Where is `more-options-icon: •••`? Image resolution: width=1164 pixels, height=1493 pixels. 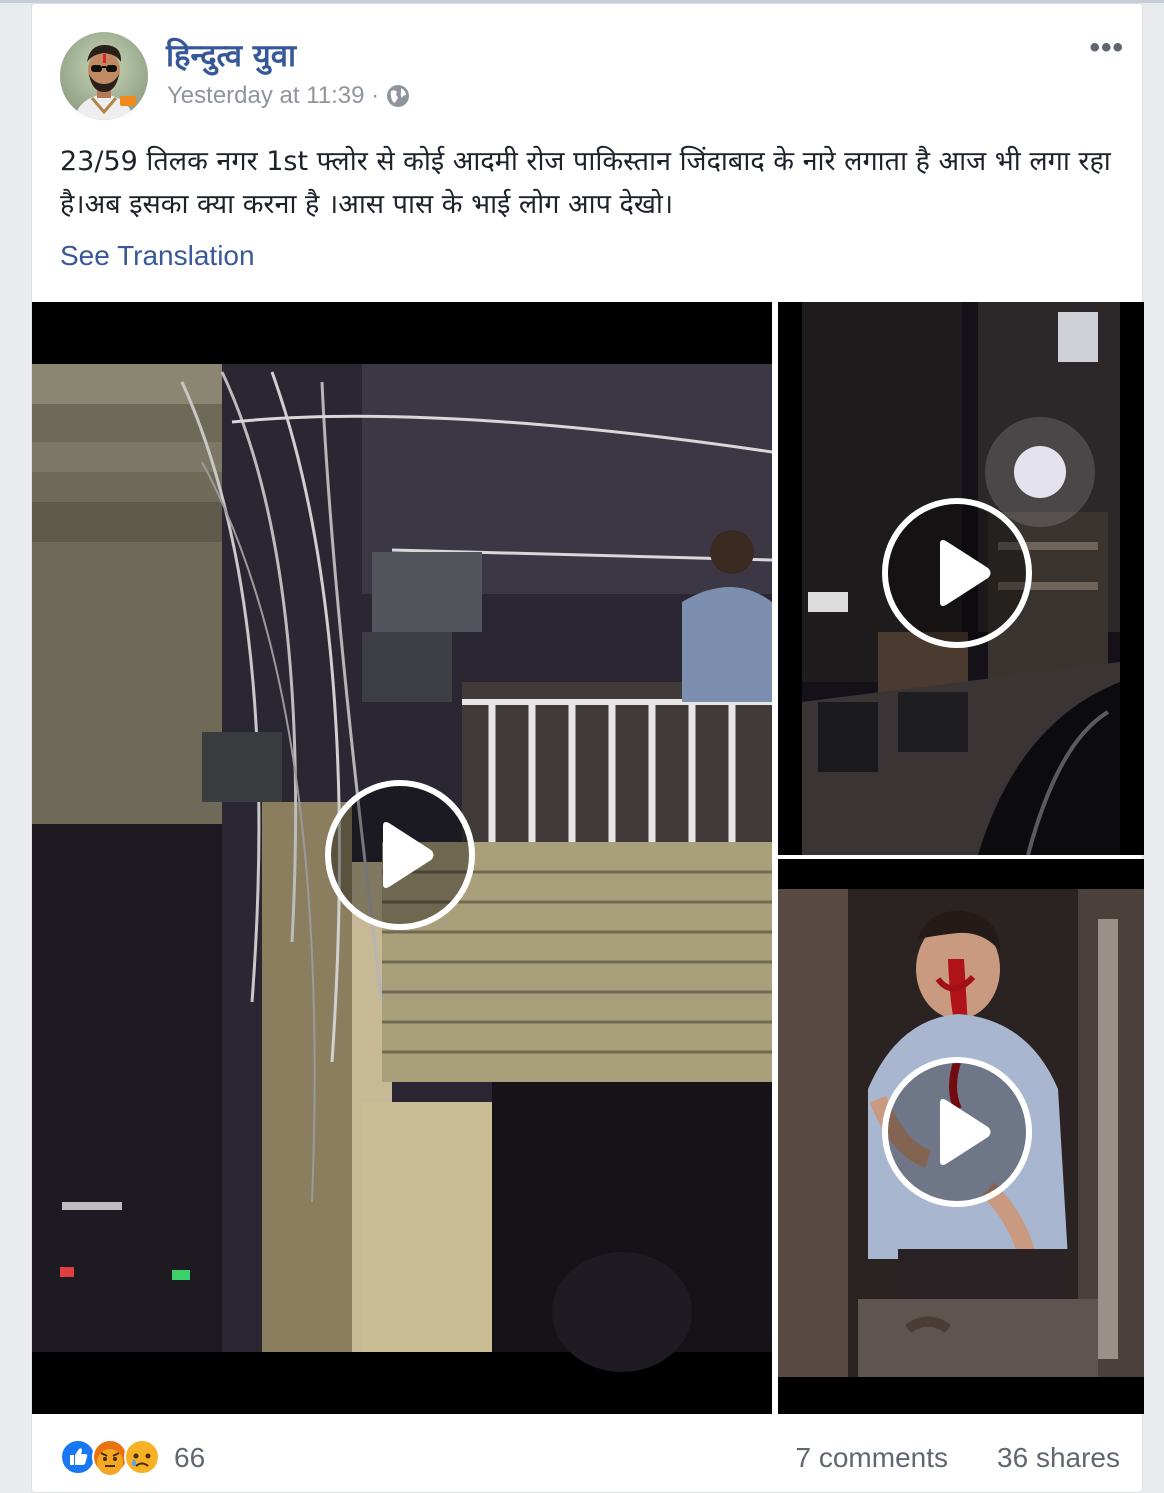 more-options-icon: ••• is located at coordinates (1106, 48).